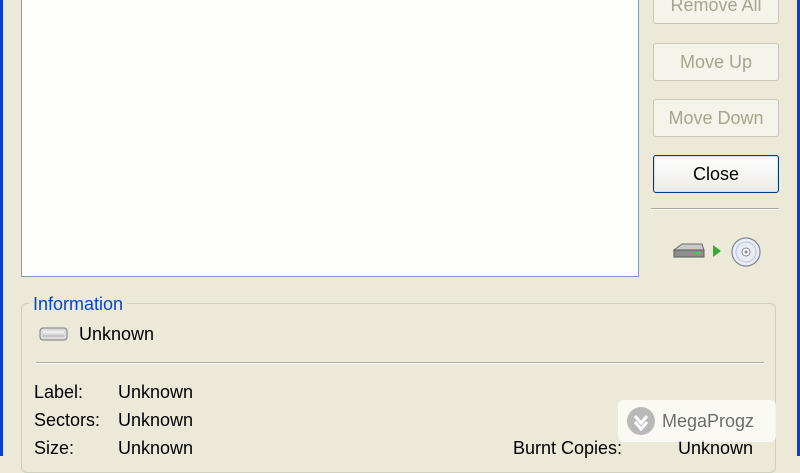 Image resolution: width=800 pixels, height=473 pixels. I want to click on sectors-field-value: Unknown, so click(156, 420).